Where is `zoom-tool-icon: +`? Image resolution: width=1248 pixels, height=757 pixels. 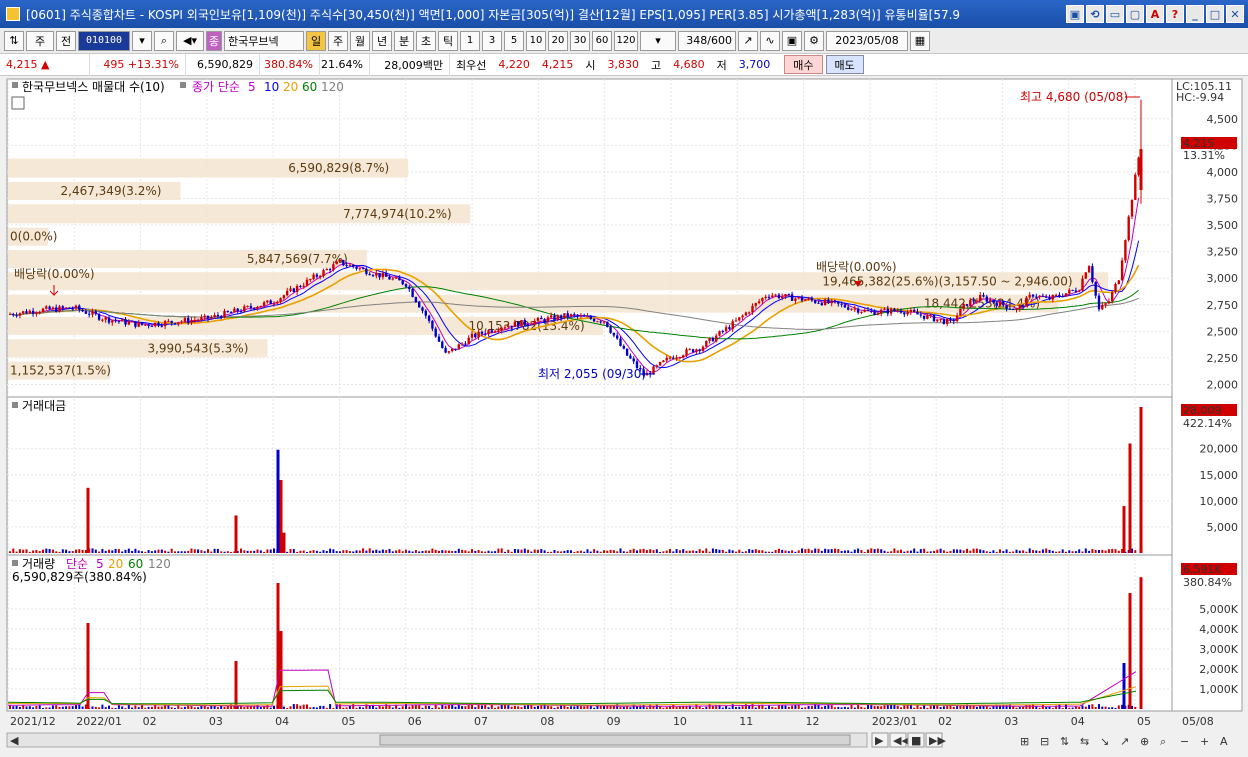 zoom-tool-icon: + is located at coordinates (1204, 741).